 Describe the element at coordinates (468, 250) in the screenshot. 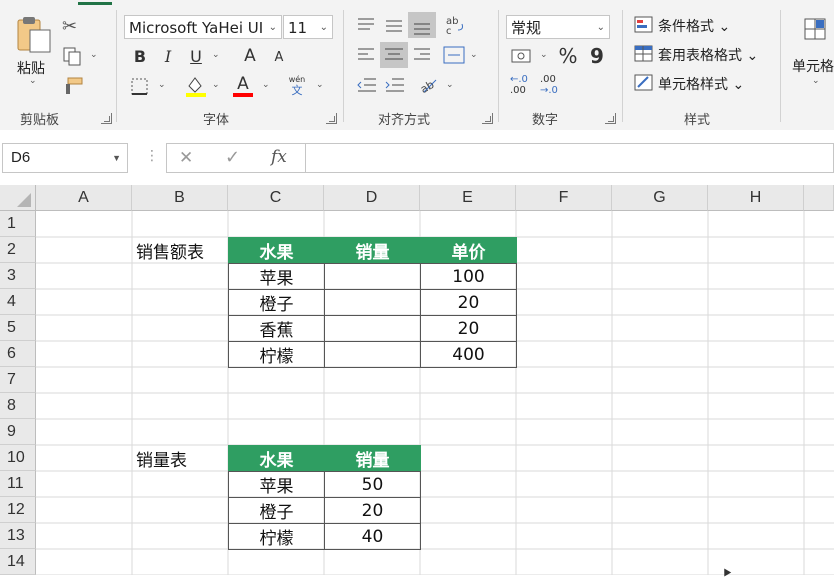

I see `table-header: 单价` at that location.